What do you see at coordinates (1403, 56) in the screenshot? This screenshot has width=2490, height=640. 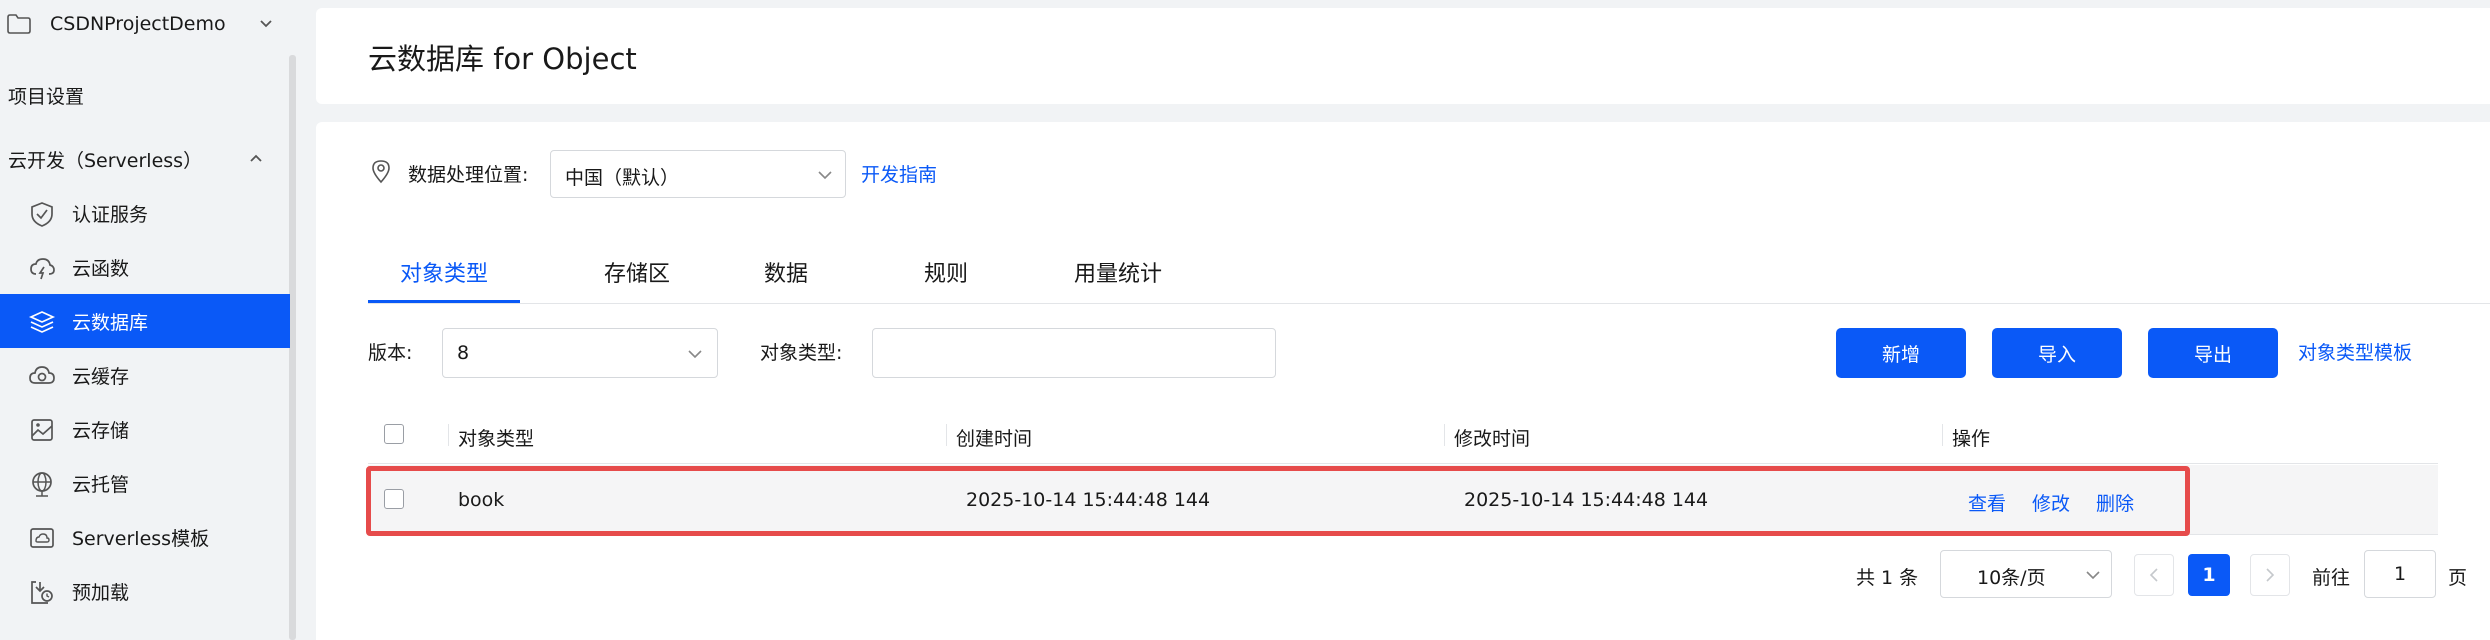 I see `page-header: 云数据库 for Object` at bounding box center [1403, 56].